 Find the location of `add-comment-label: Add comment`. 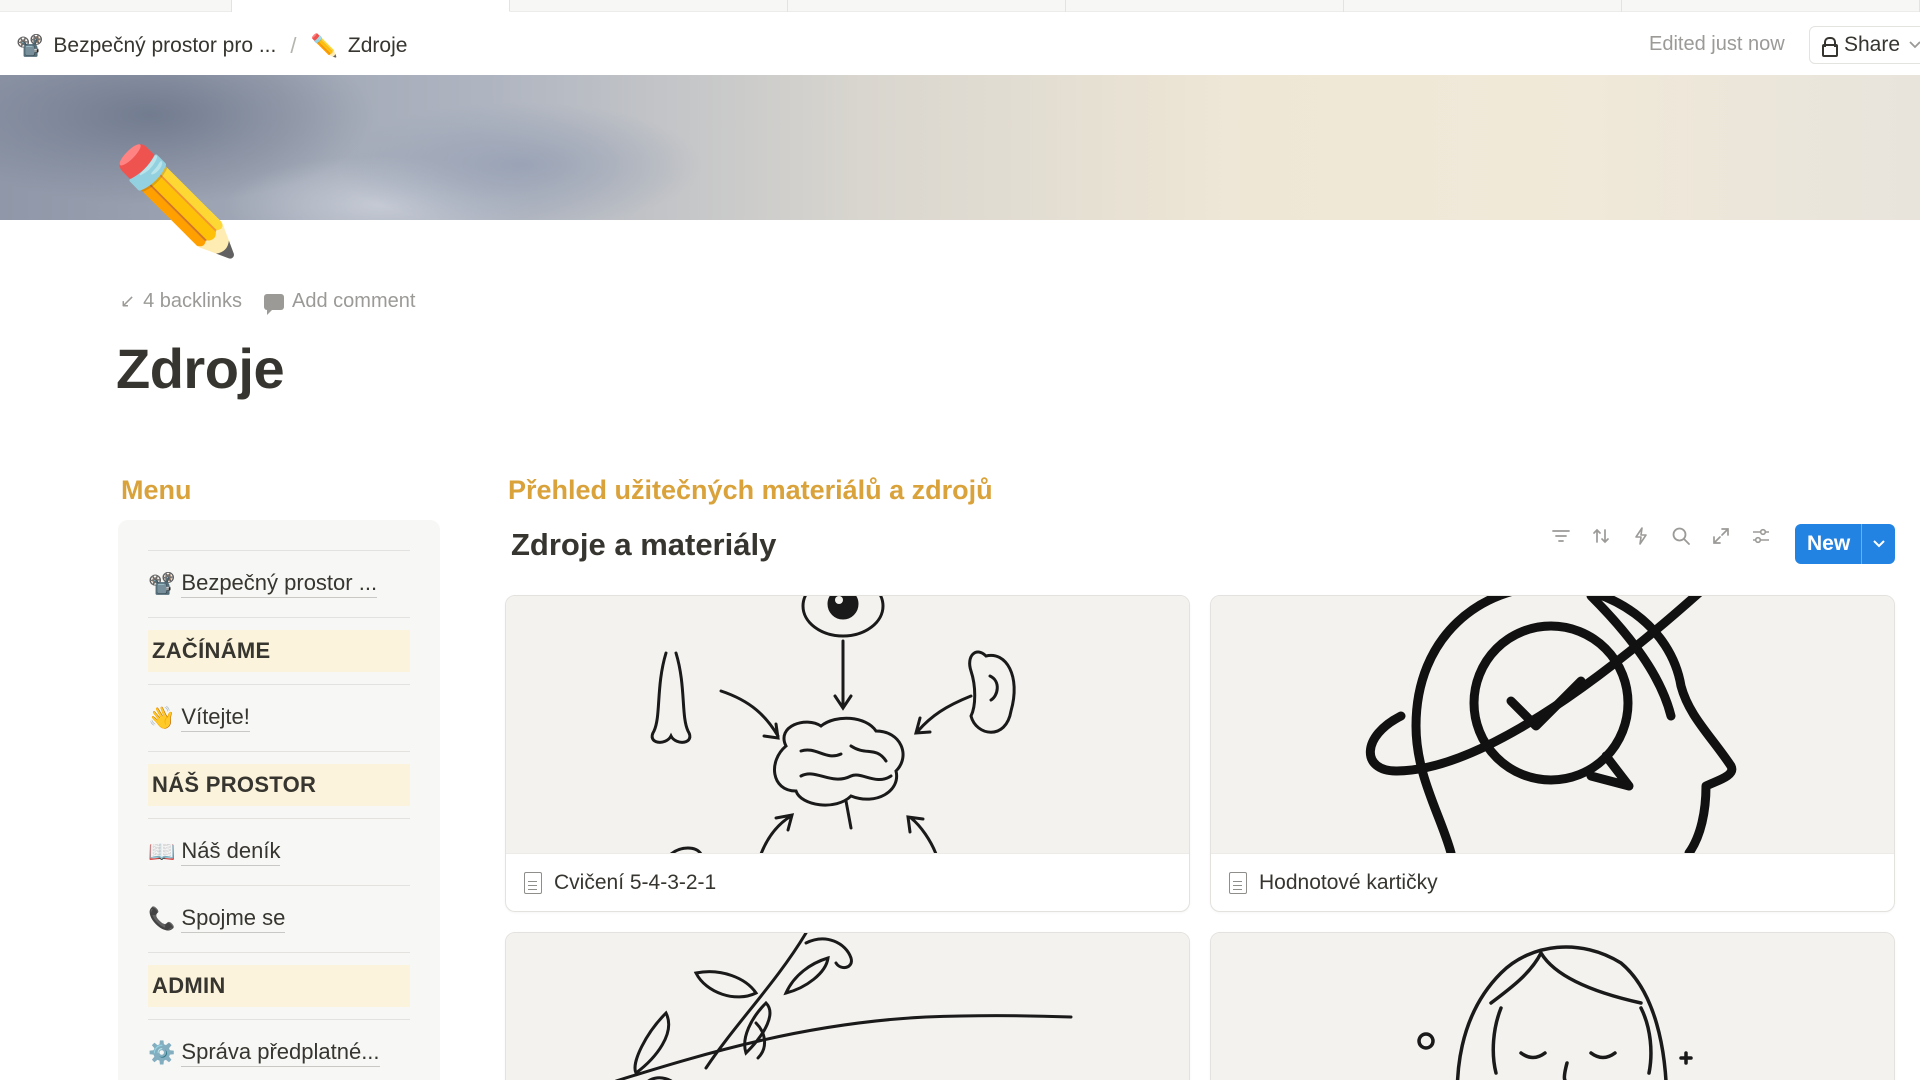

add-comment-label: Add comment is located at coordinates (354, 301).